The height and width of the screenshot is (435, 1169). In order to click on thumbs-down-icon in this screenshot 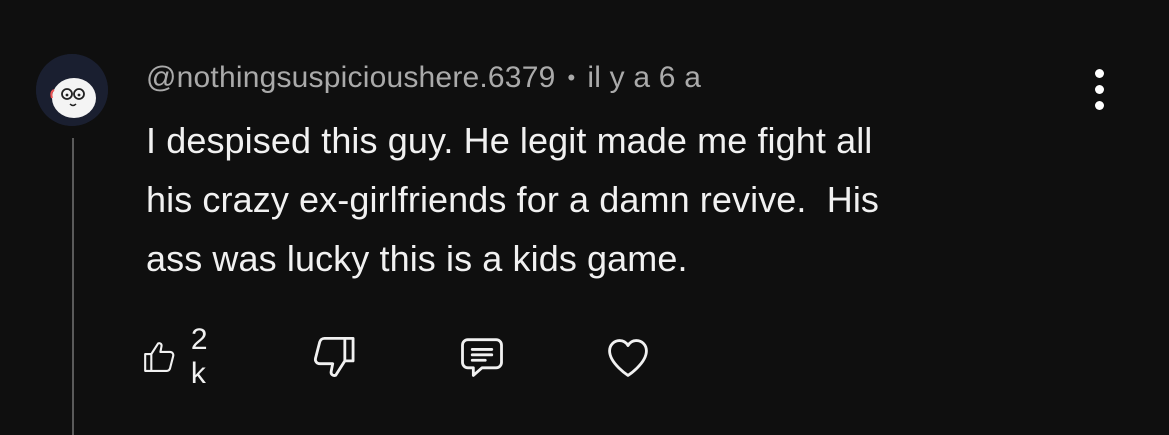, I will do `click(334, 356)`.